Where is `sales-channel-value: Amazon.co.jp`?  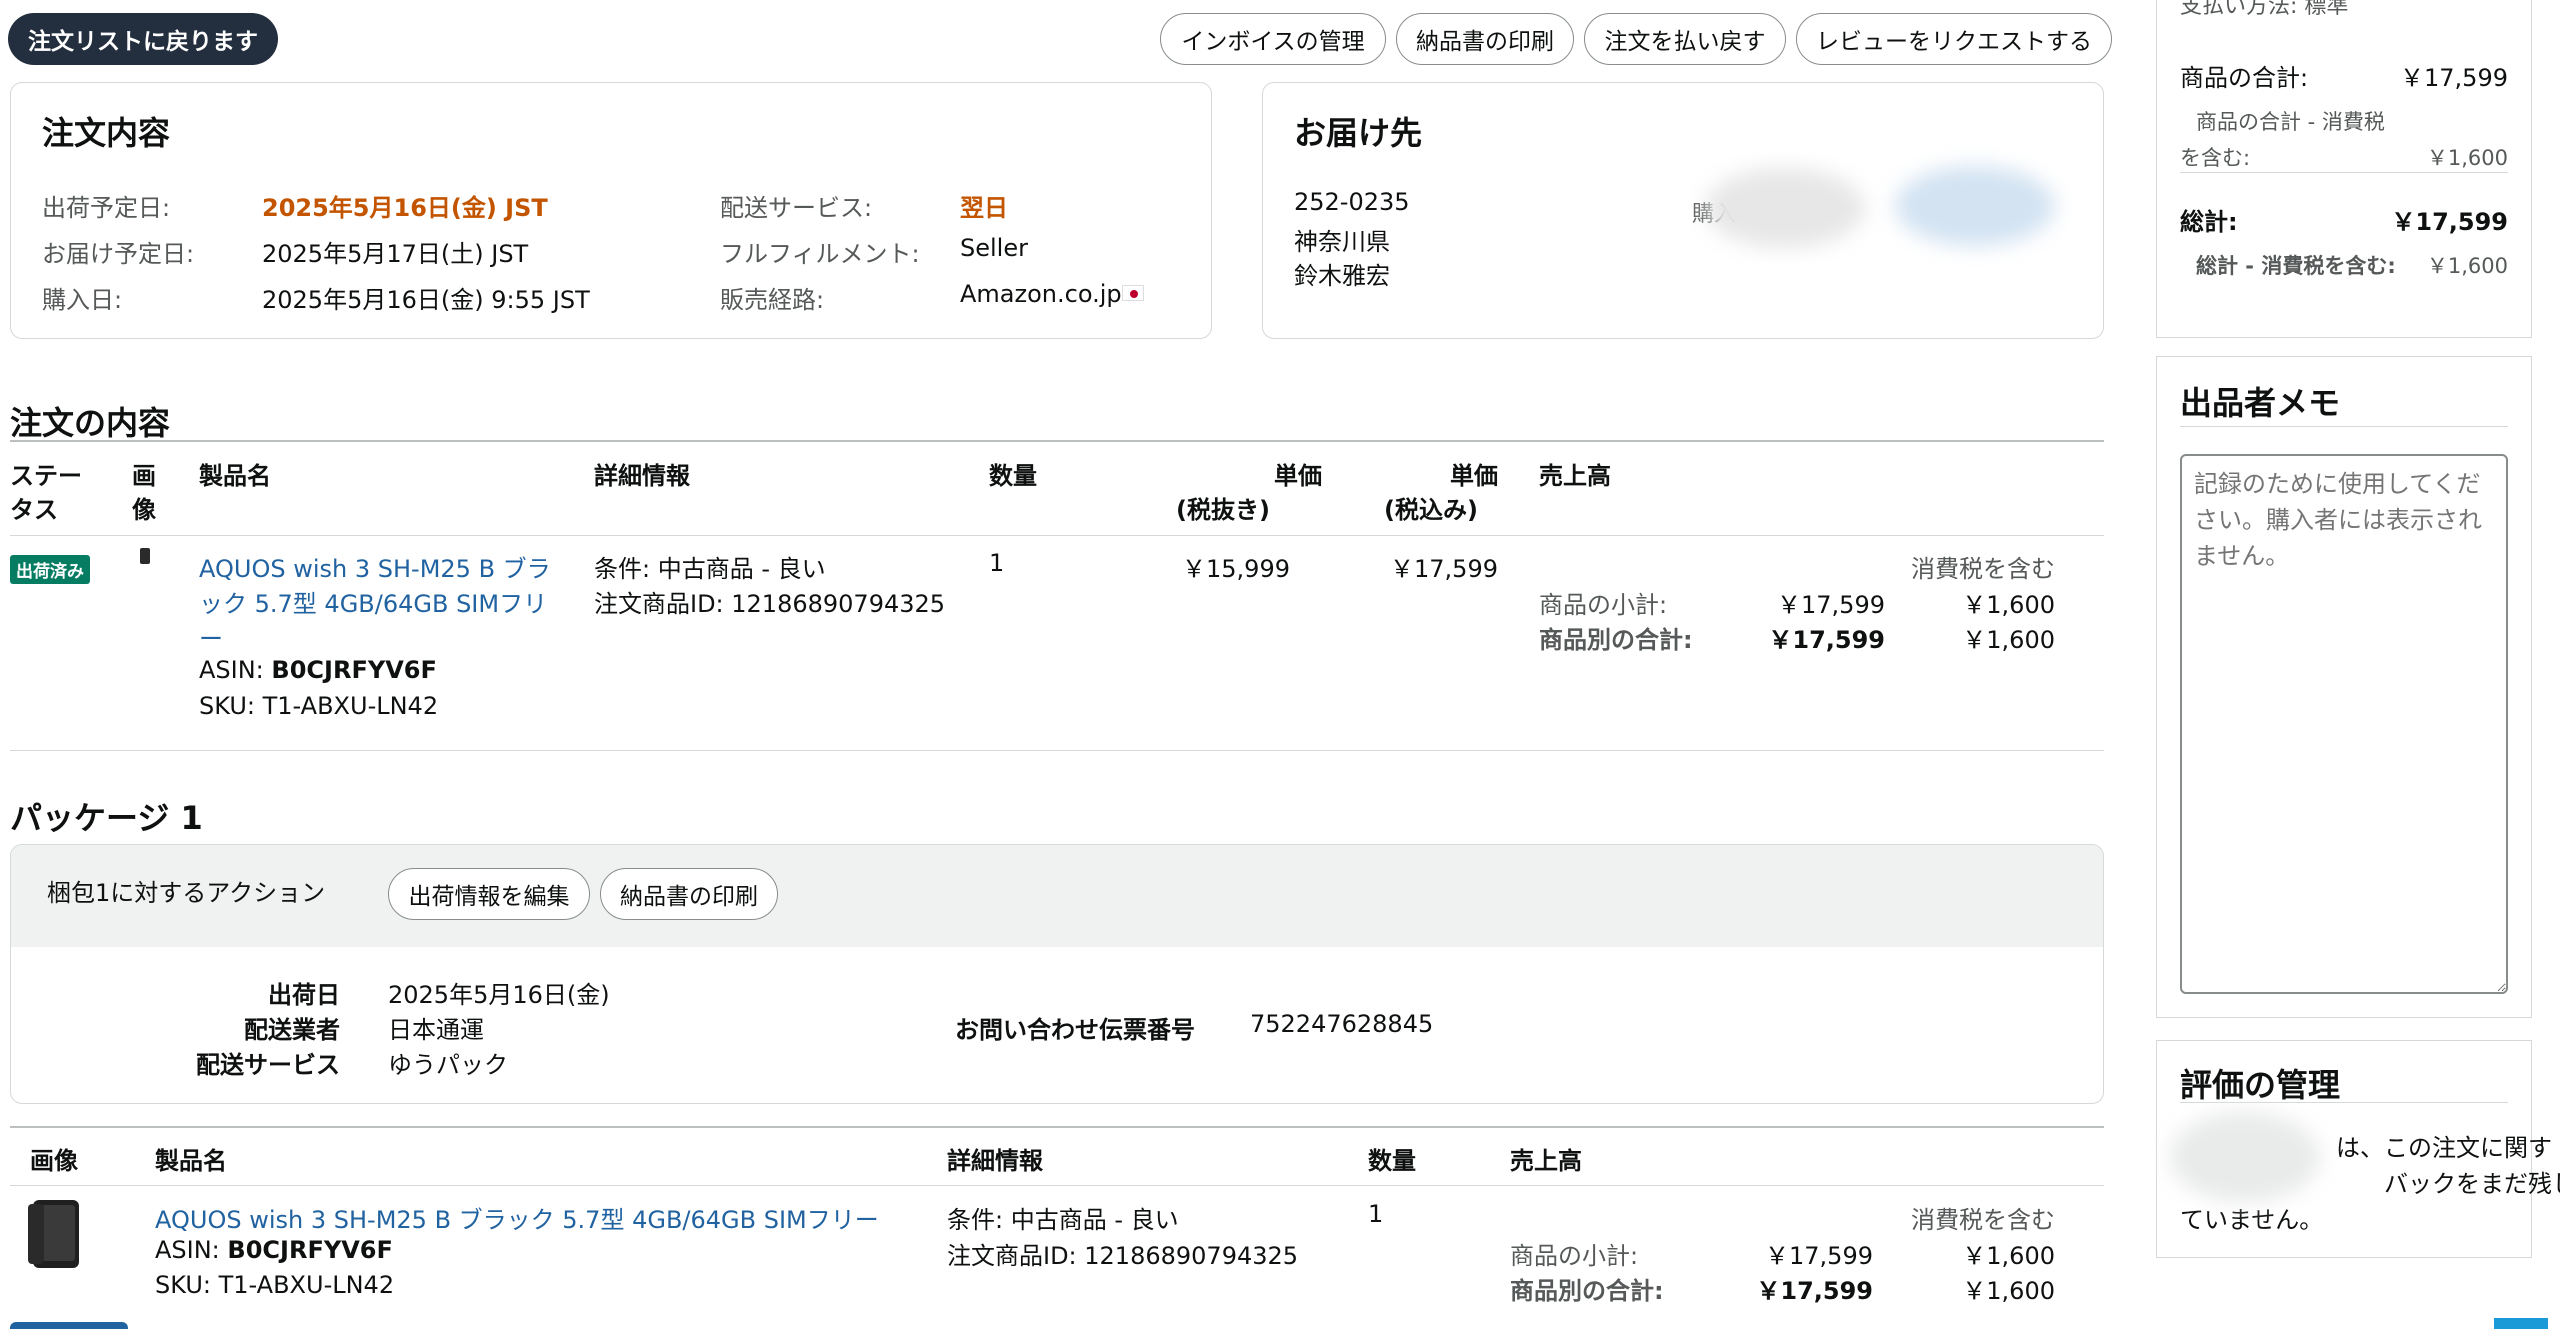 sales-channel-value: Amazon.co.jp is located at coordinates (1041, 294).